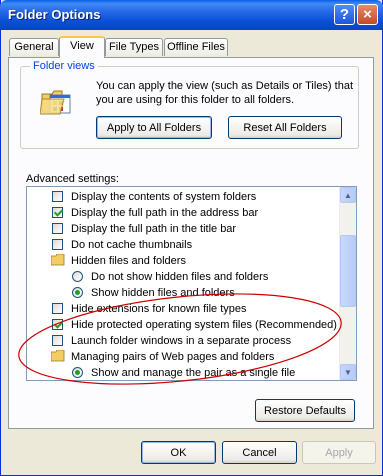 The image size is (383, 476). What do you see at coordinates (164, 197) in the screenshot?
I see `list-item-label: Display the contents of system folders` at bounding box center [164, 197].